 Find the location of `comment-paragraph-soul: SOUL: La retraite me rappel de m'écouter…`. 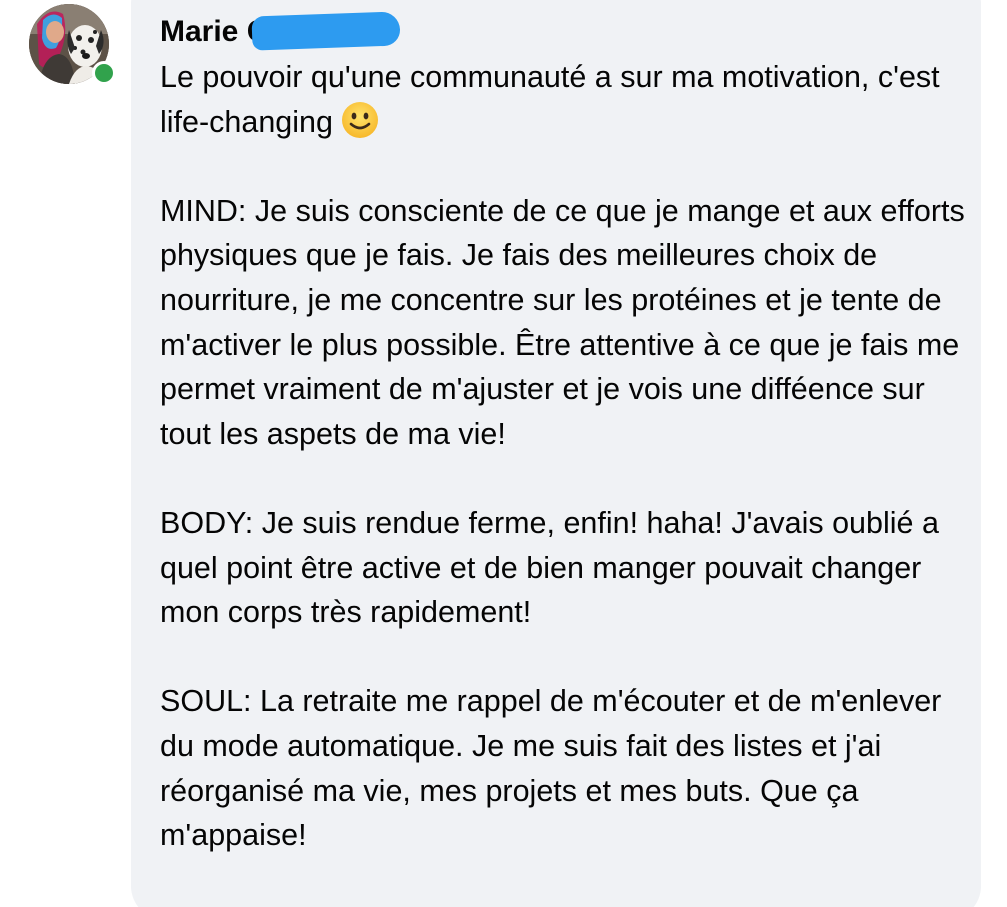

comment-paragraph-soul: SOUL: La retraite me rappel de m'écouter… is located at coordinates (551, 768).